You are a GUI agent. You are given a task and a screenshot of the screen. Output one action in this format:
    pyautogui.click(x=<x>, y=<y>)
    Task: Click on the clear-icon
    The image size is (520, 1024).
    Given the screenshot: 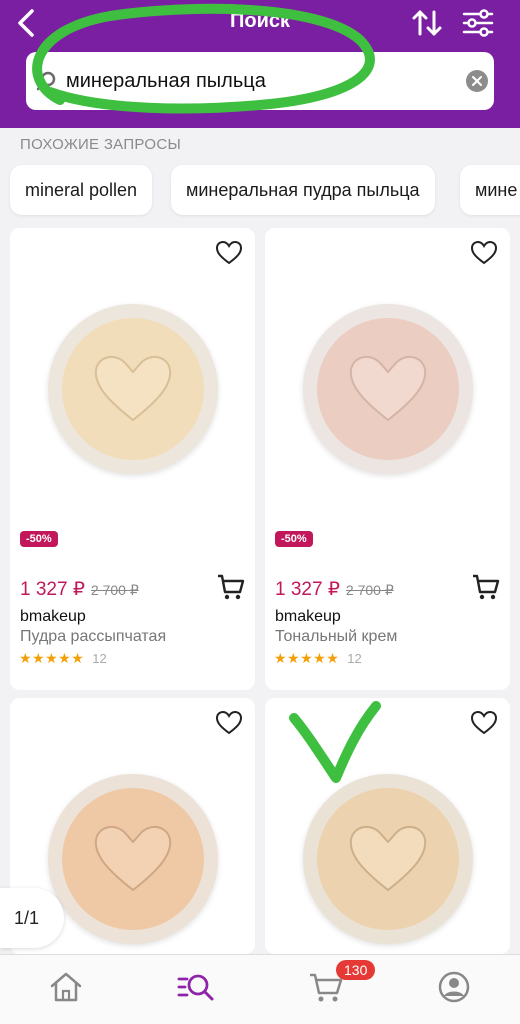 What is the action you would take?
    pyautogui.click(x=477, y=81)
    